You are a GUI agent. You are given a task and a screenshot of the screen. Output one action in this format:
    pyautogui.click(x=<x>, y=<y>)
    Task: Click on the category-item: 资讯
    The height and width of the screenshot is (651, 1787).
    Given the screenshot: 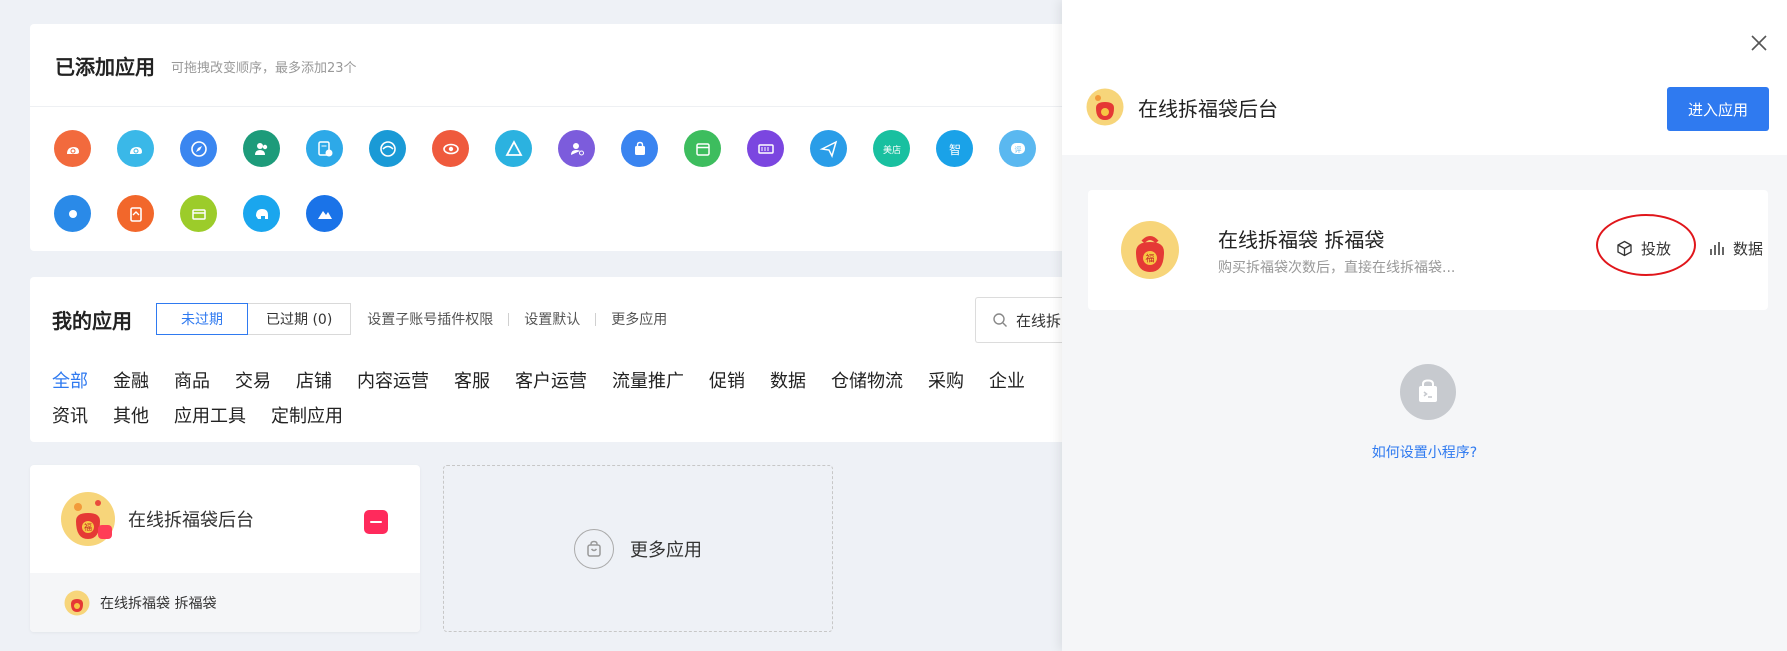 What is the action you would take?
    pyautogui.click(x=70, y=416)
    